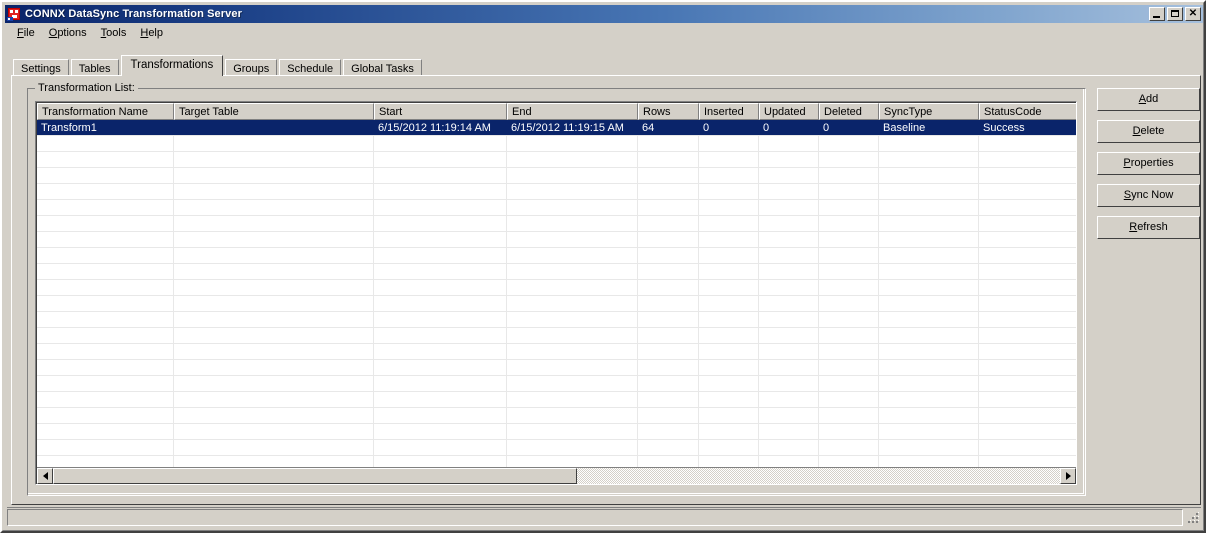 This screenshot has height=533, width=1206. What do you see at coordinates (1148, 227) in the screenshot?
I see `refresh-button: Refresh` at bounding box center [1148, 227].